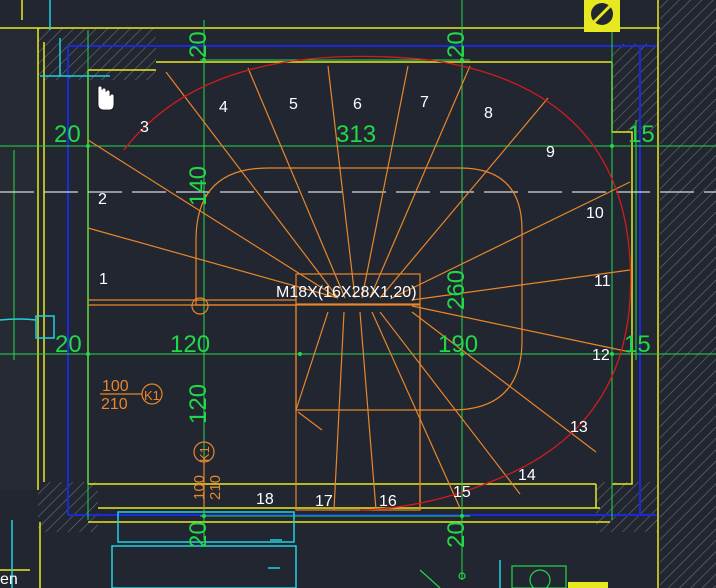 The height and width of the screenshot is (588, 716). Describe the element at coordinates (602, 16) in the screenshot. I see `lock-symbol-icon` at that location.